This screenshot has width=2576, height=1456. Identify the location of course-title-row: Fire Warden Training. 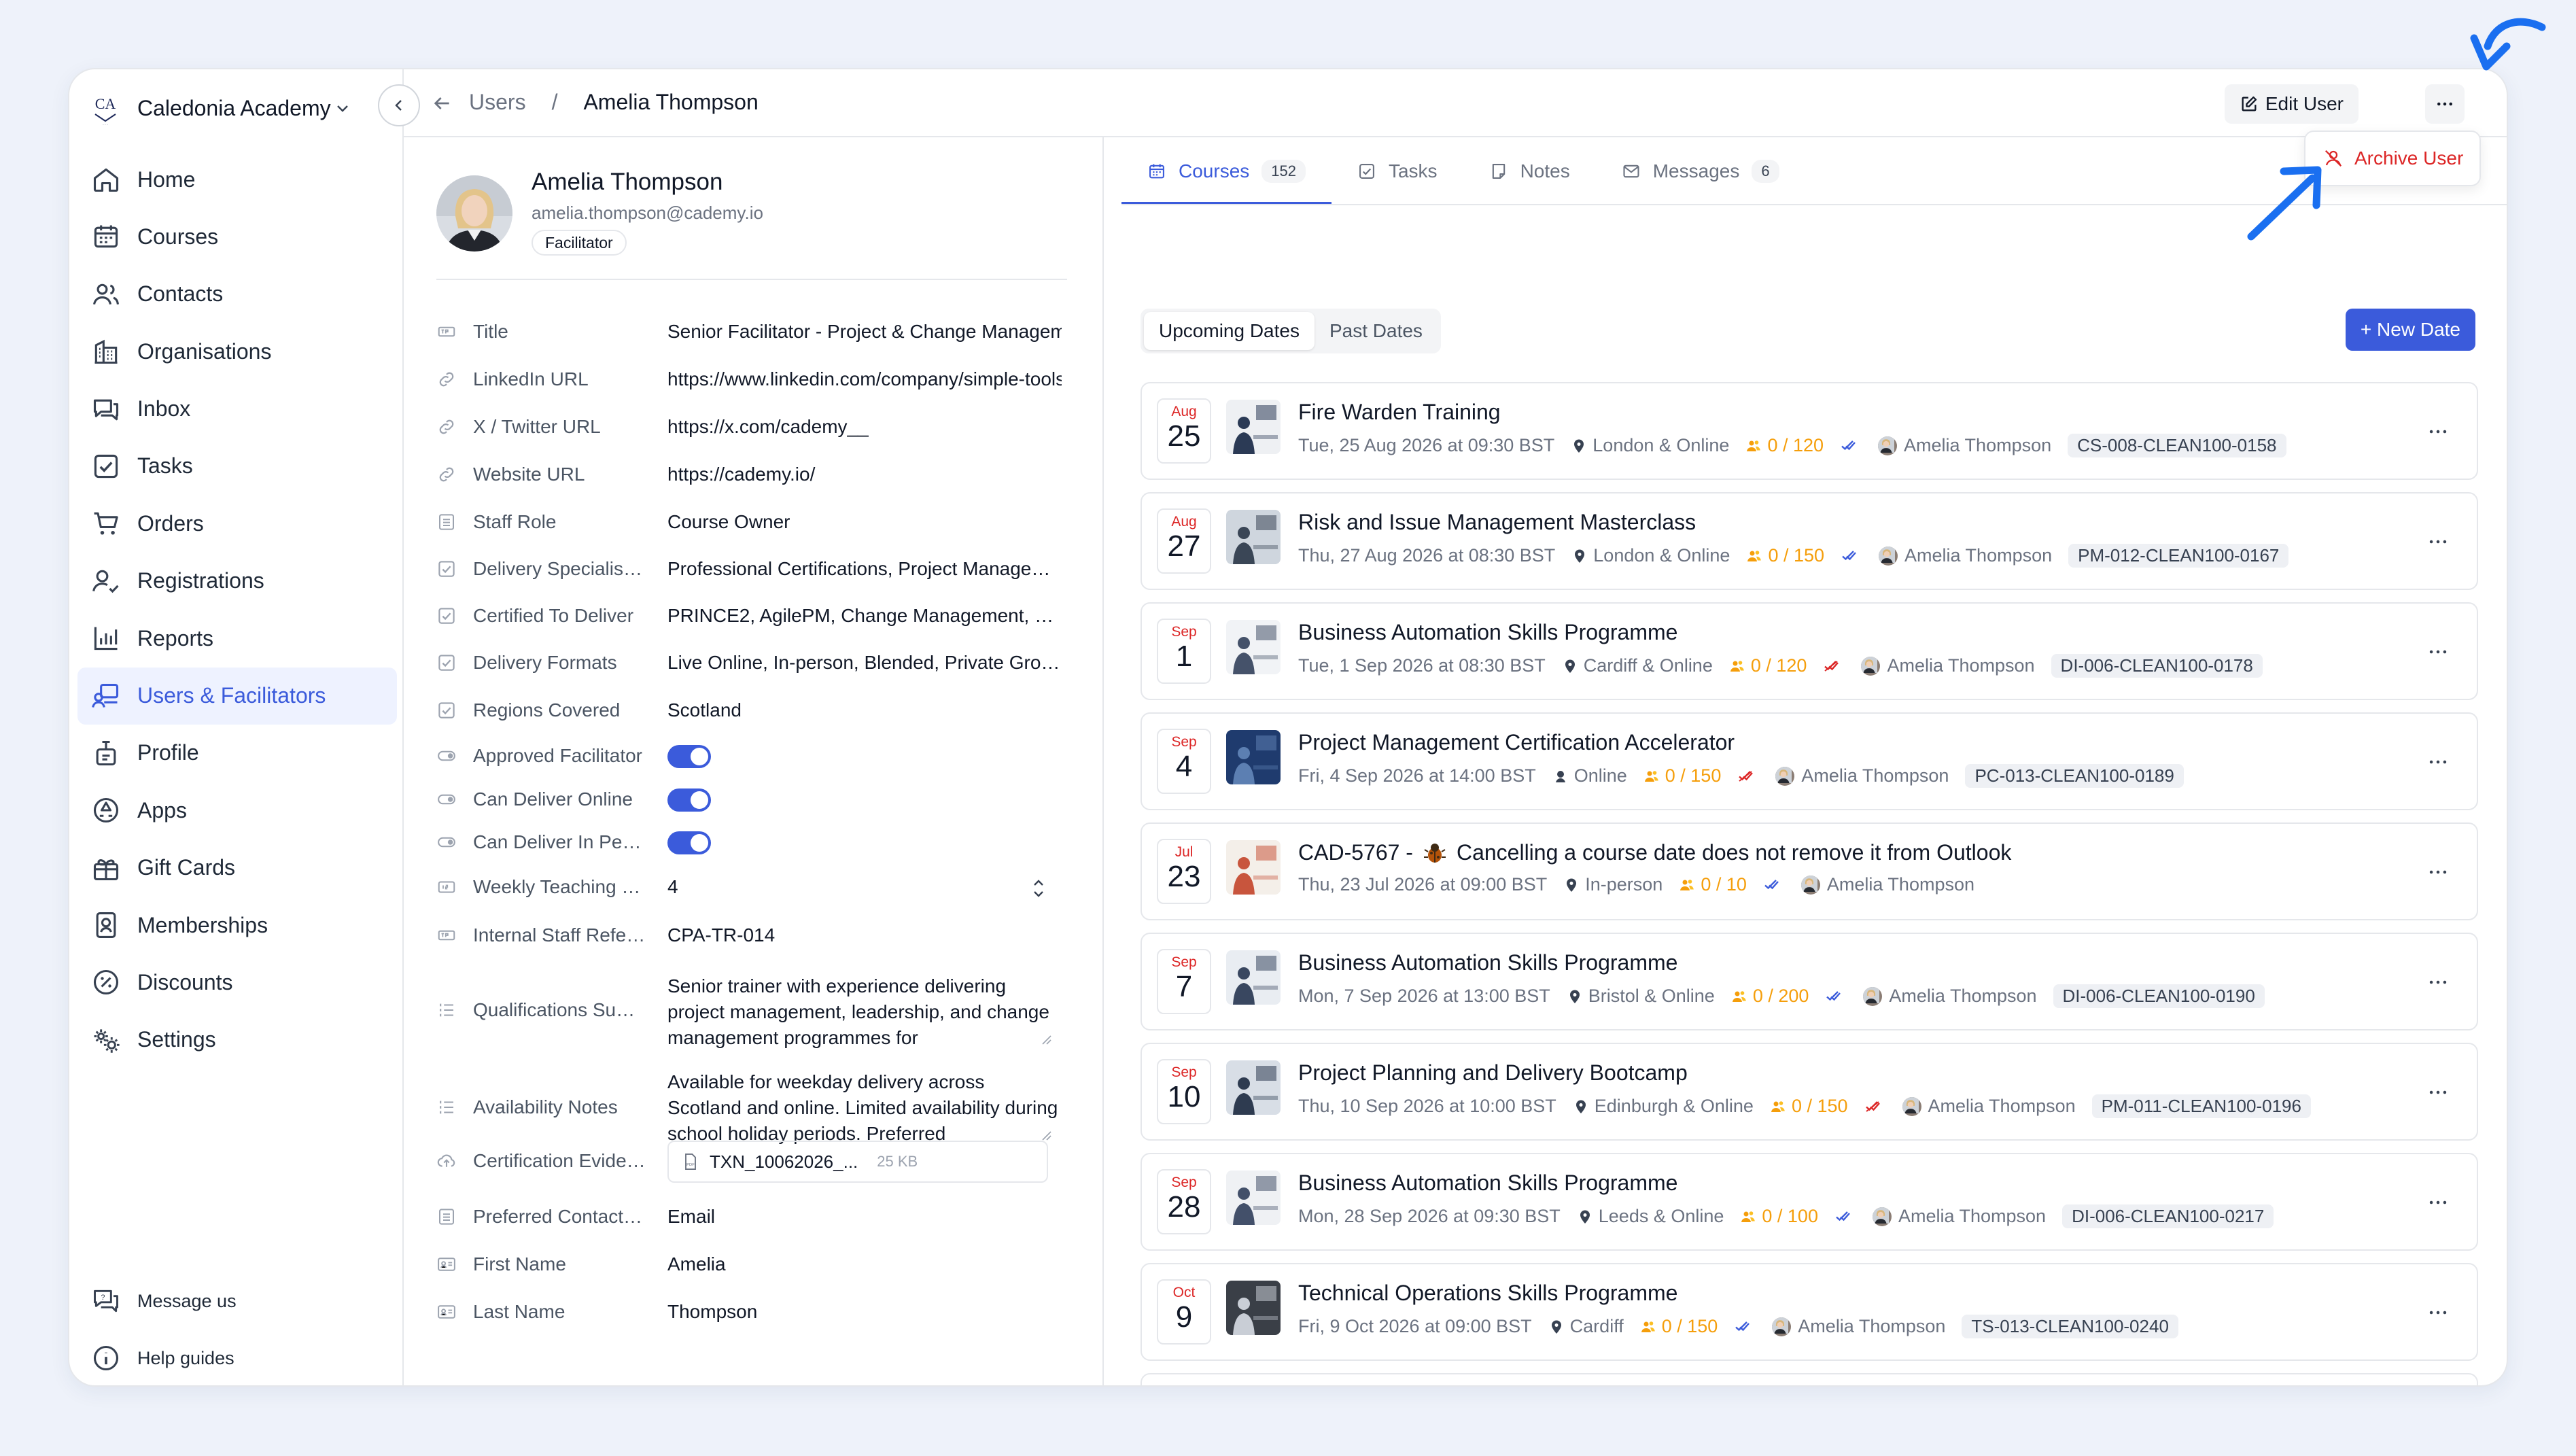
(1399, 412).